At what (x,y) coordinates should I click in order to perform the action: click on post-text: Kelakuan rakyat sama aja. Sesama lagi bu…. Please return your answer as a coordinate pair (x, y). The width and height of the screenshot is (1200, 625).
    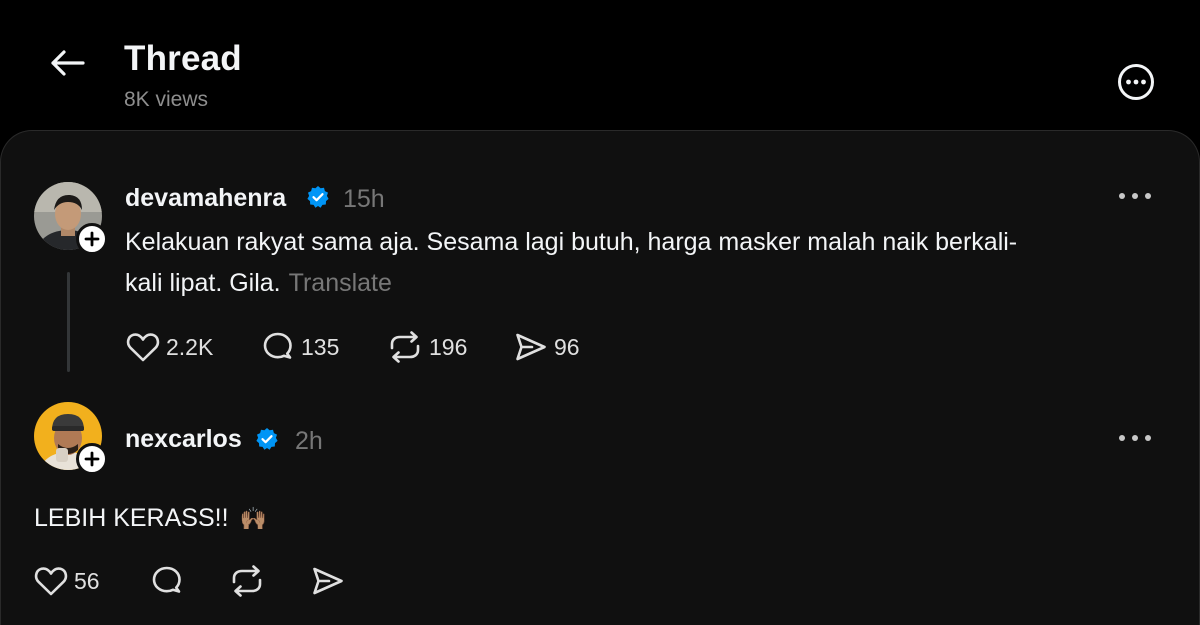
    Looking at the image, I should click on (645, 263).